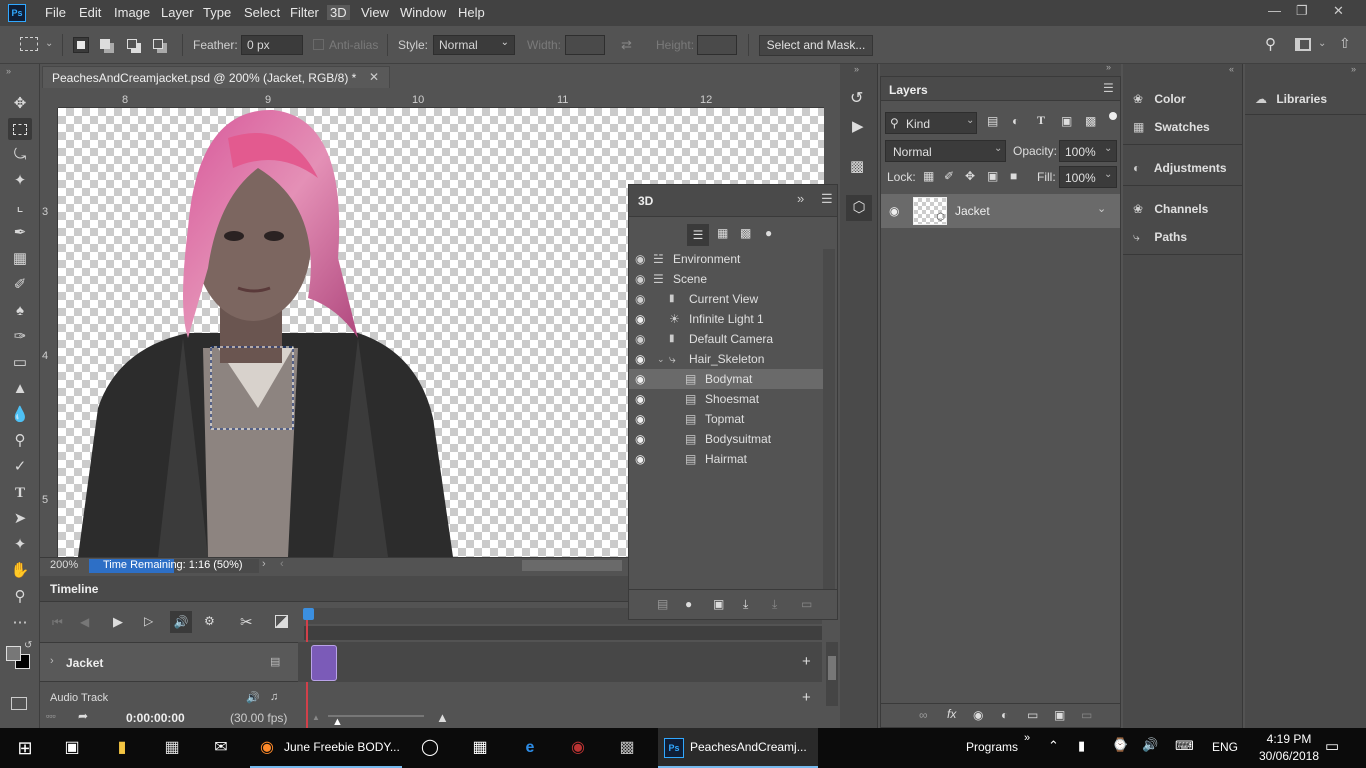  I want to click on lasso-tool-icon: ⤿, so click(20, 155).